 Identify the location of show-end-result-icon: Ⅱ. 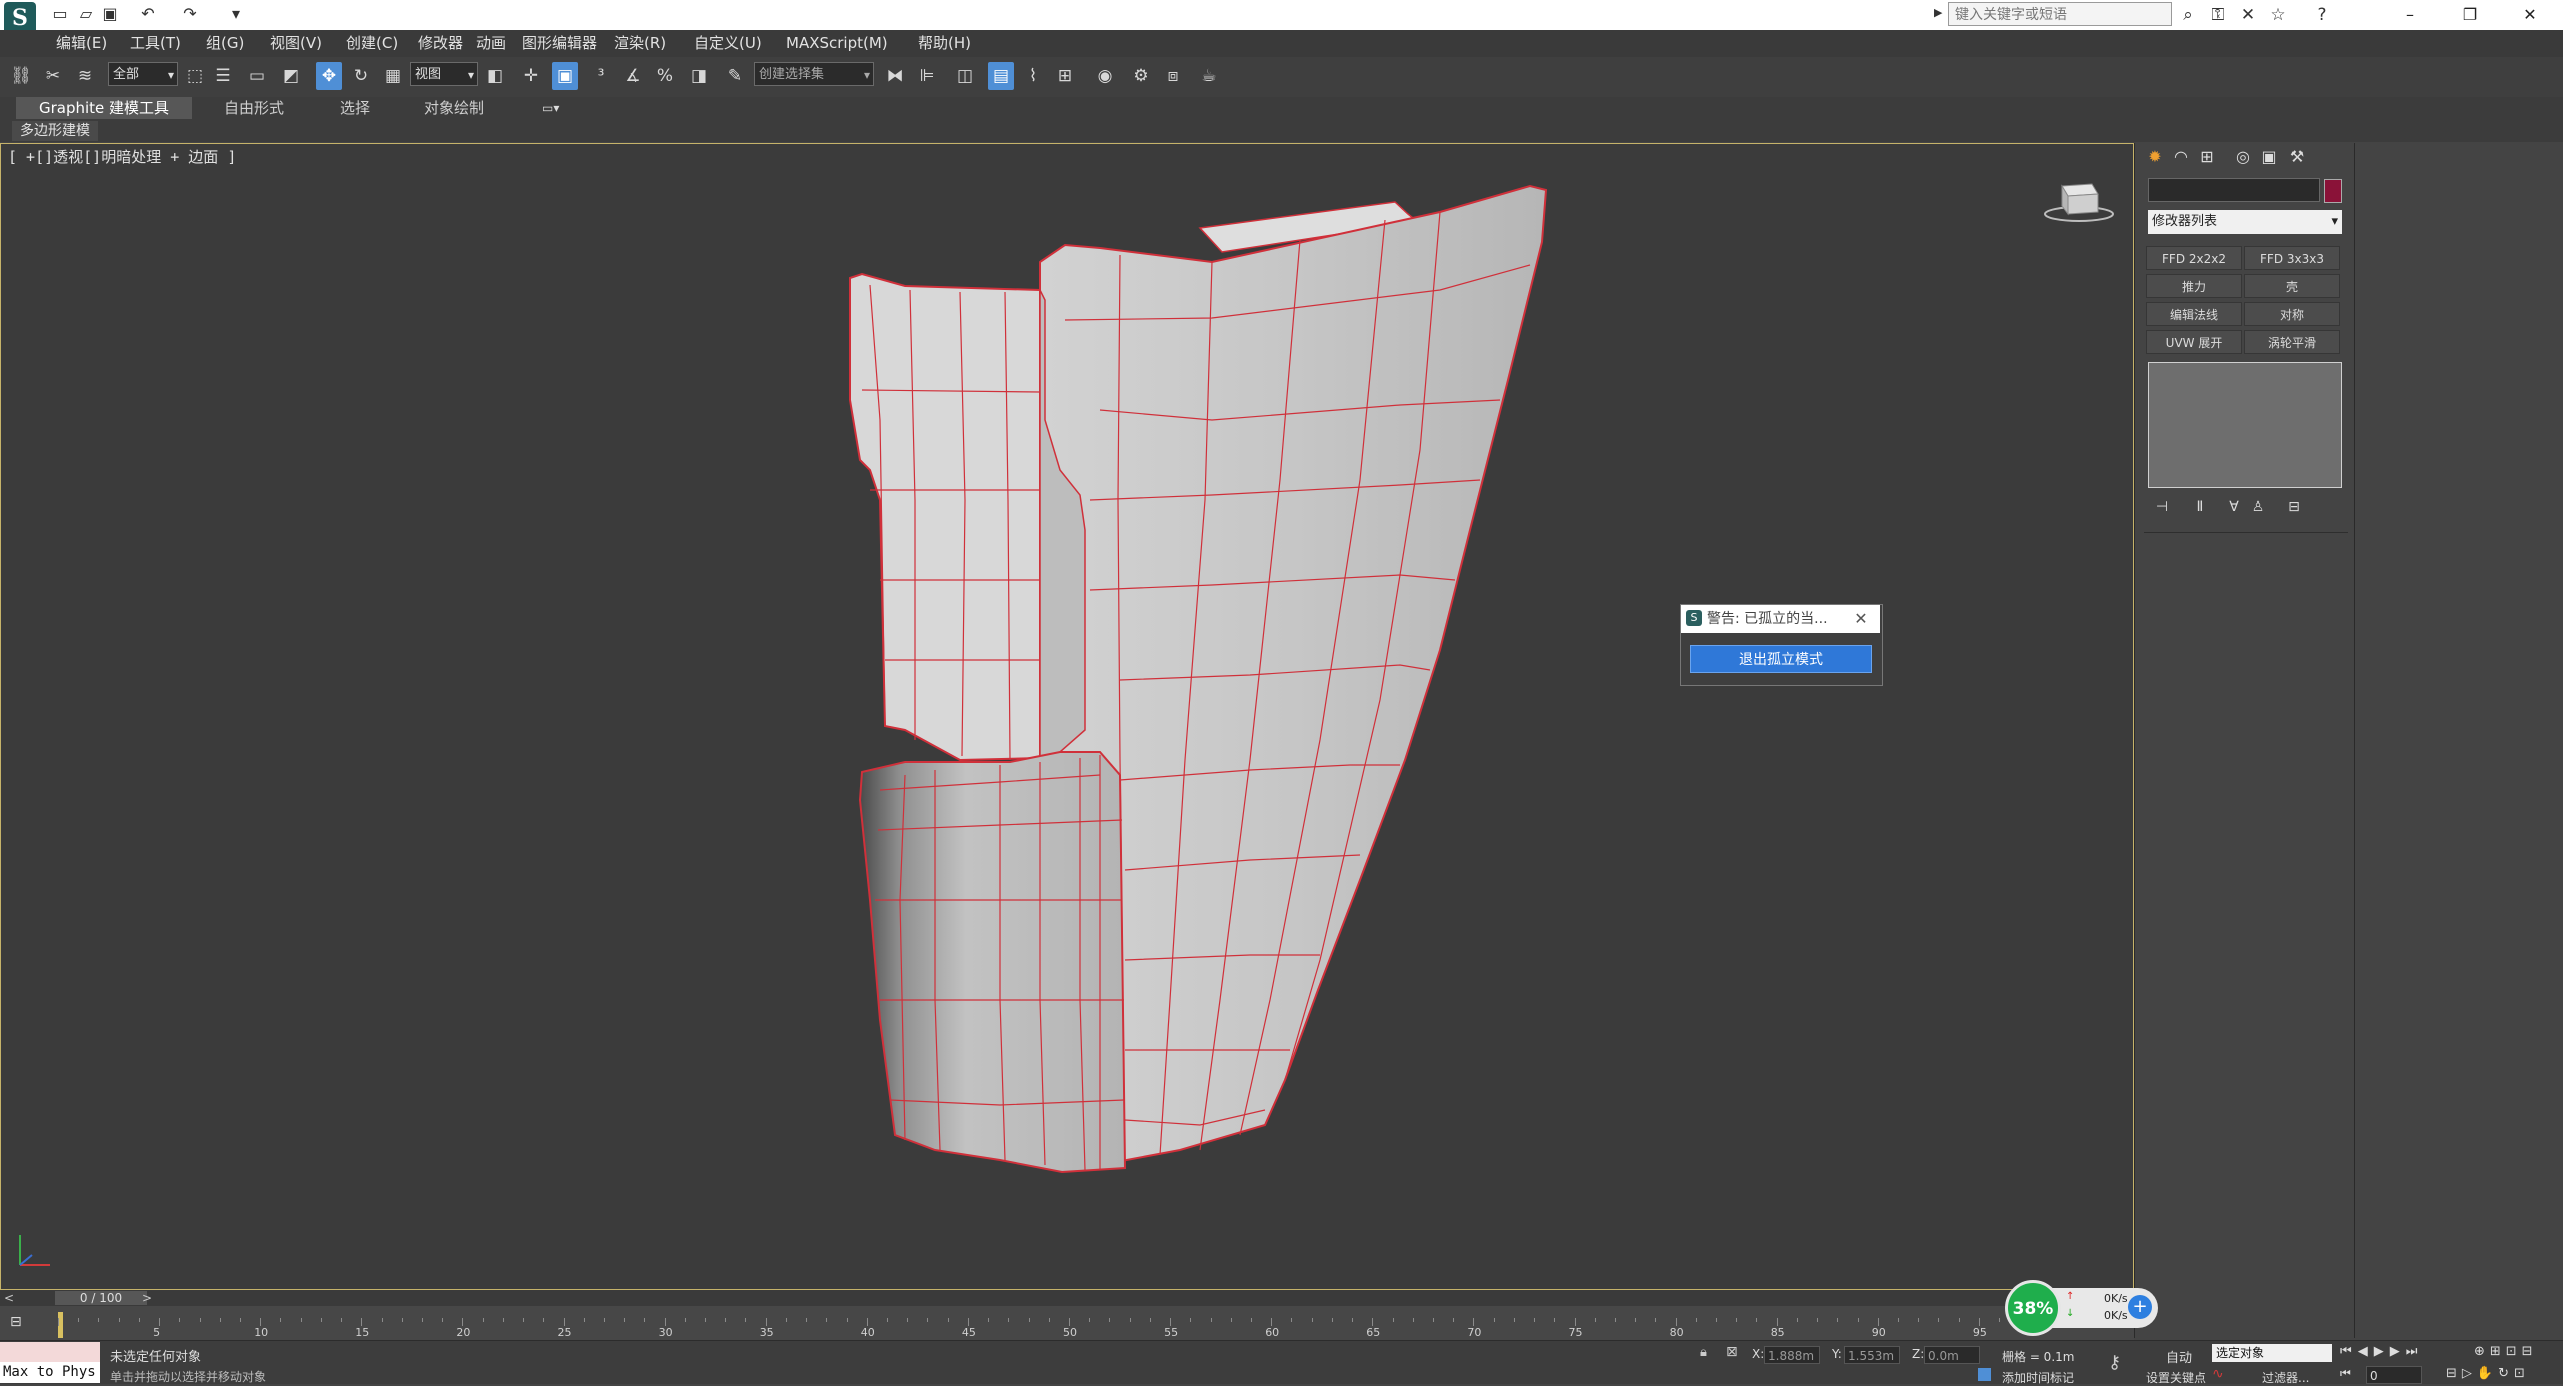
(2200, 507).